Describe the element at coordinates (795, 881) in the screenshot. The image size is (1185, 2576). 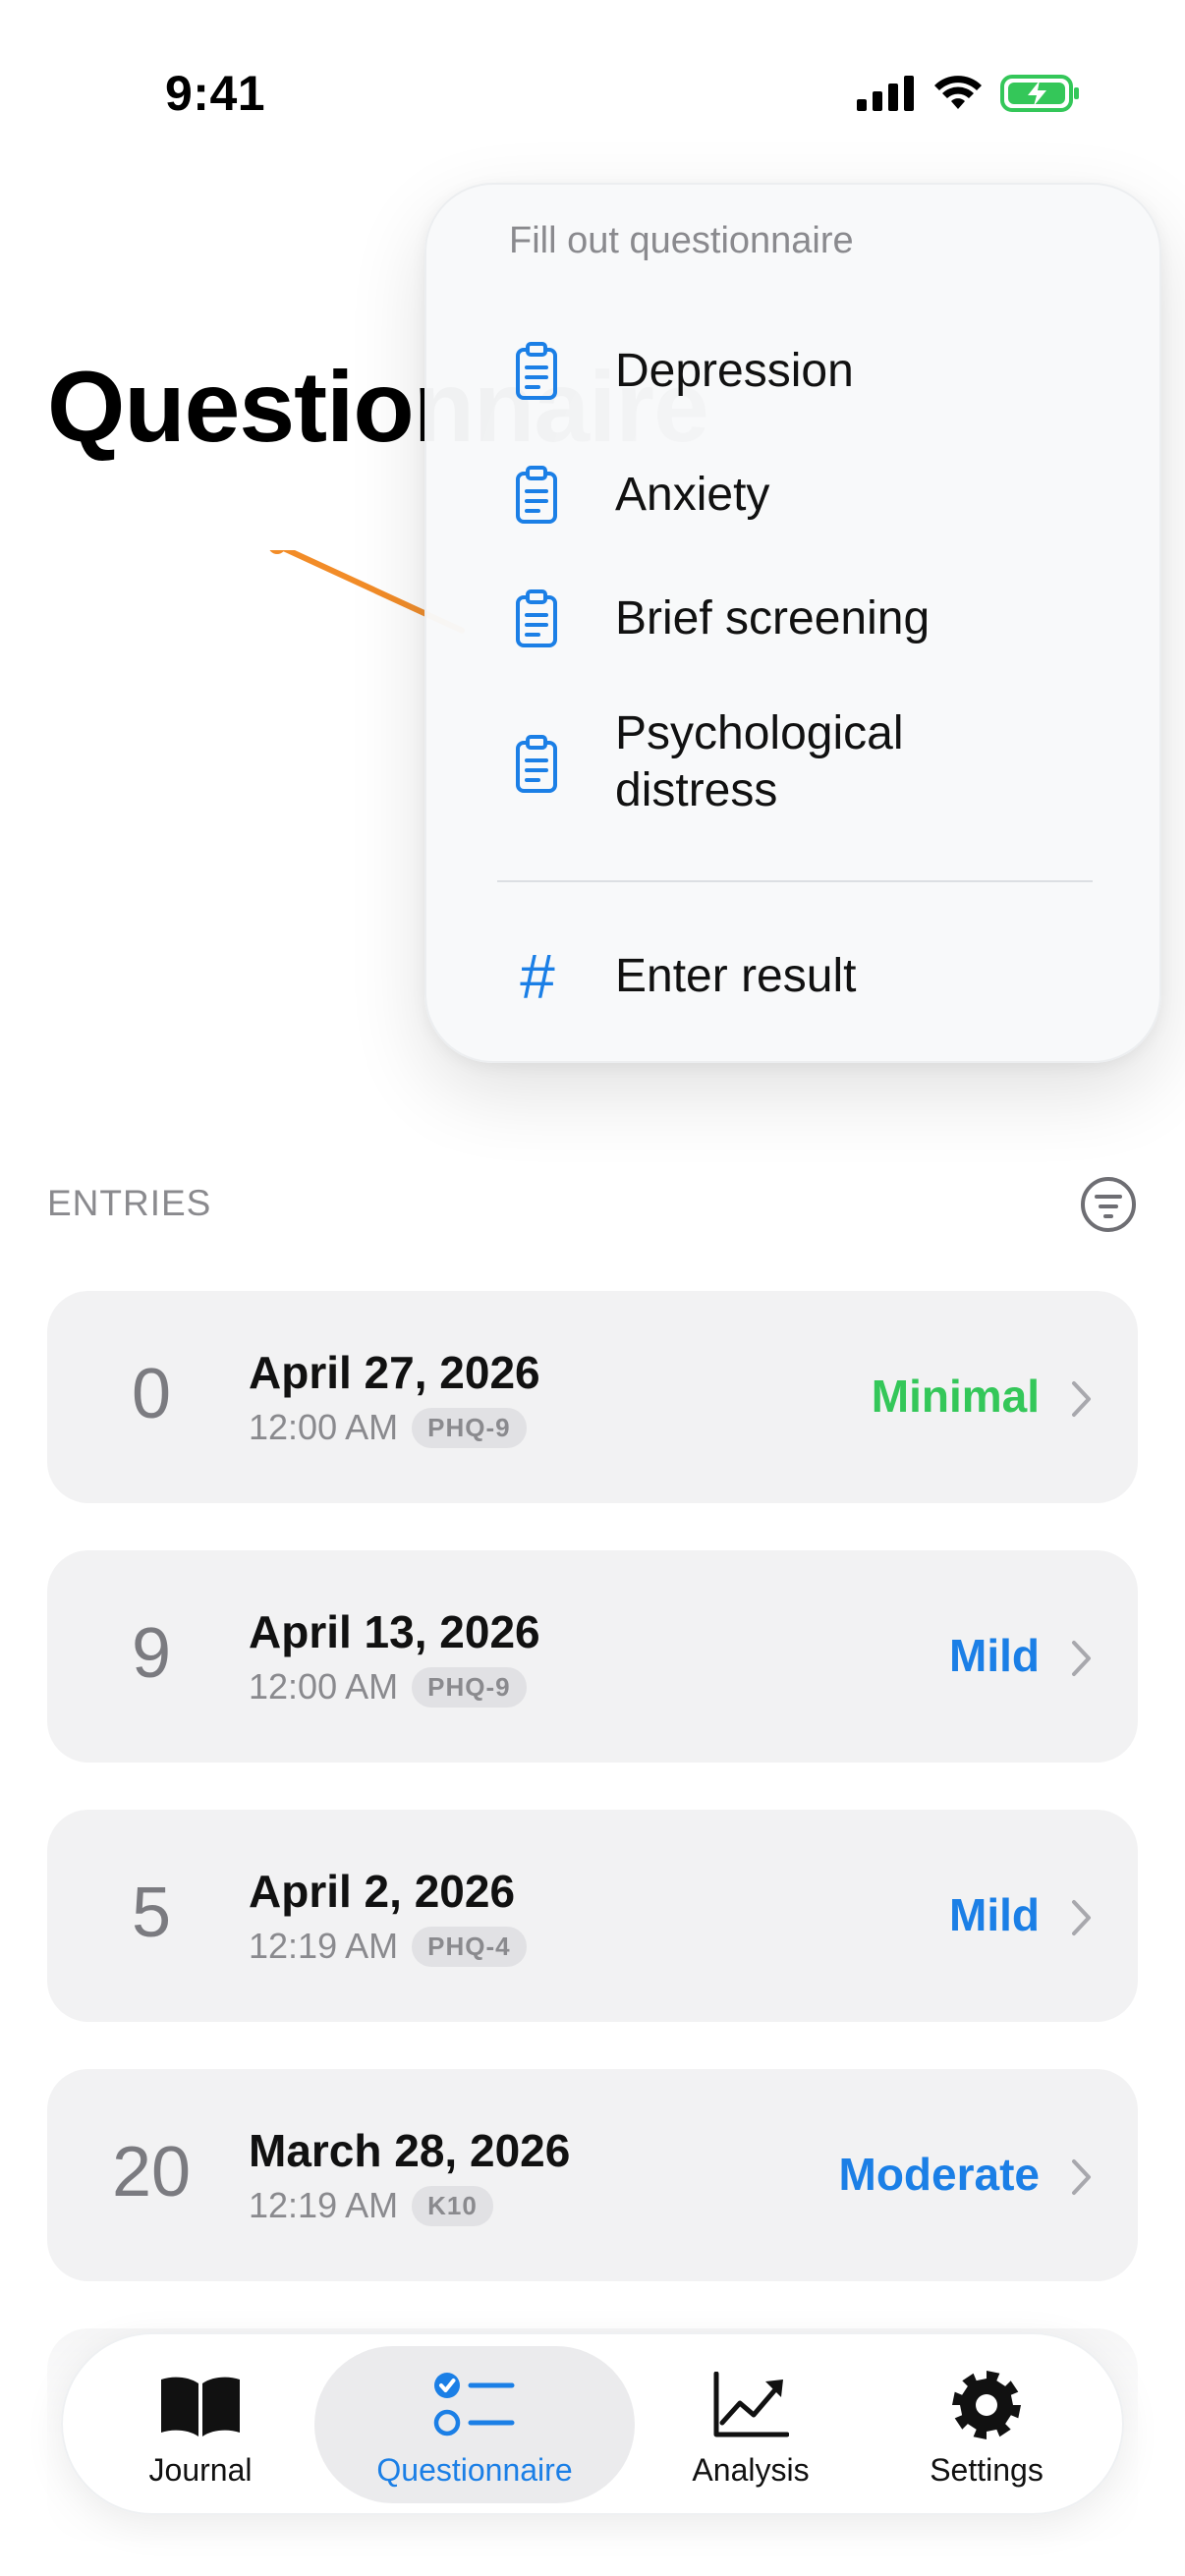
I see `menu-divider` at that location.